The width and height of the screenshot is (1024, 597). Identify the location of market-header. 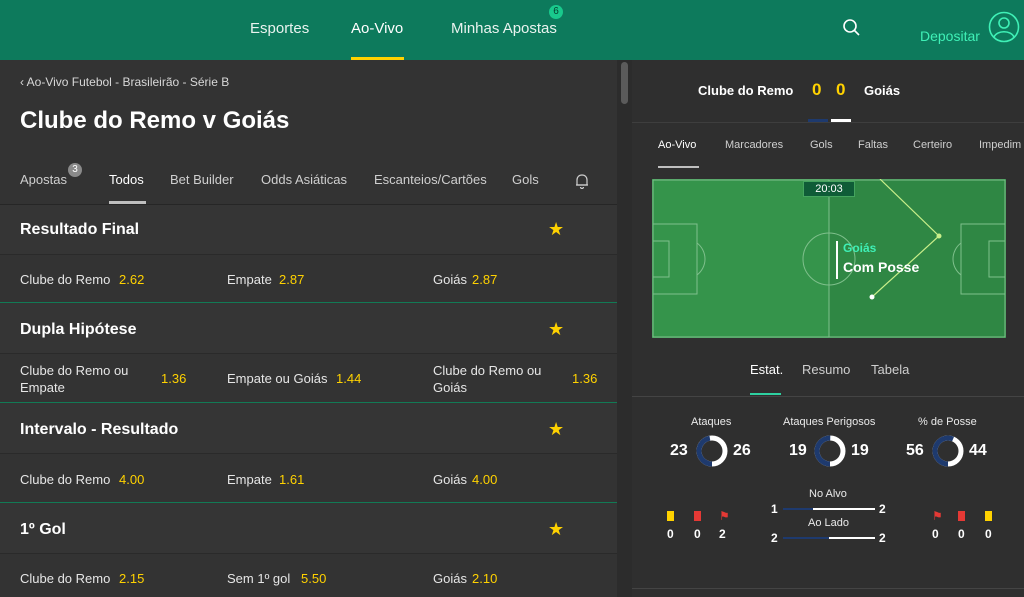
(308, 528).